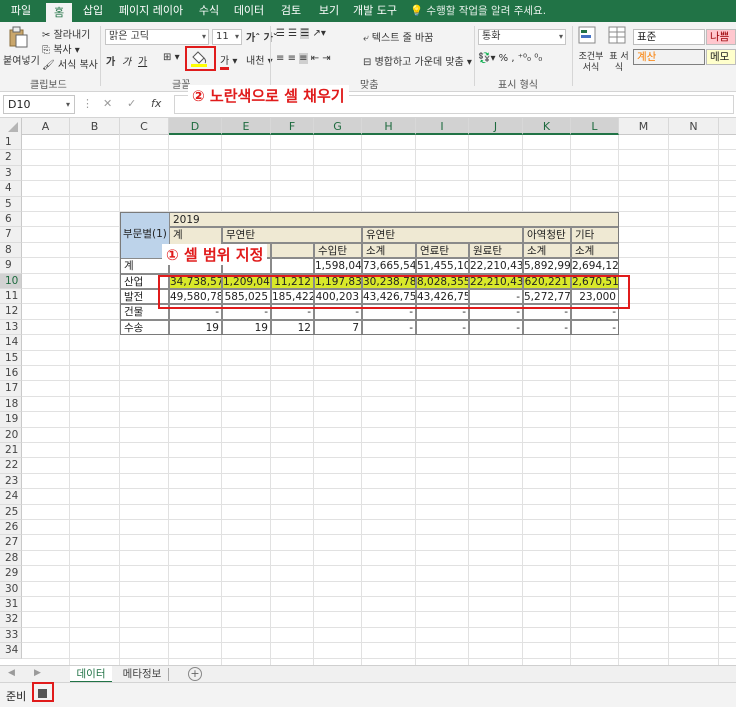 The width and height of the screenshot is (736, 707). I want to click on align-middle-icon: ☰, so click(293, 33).